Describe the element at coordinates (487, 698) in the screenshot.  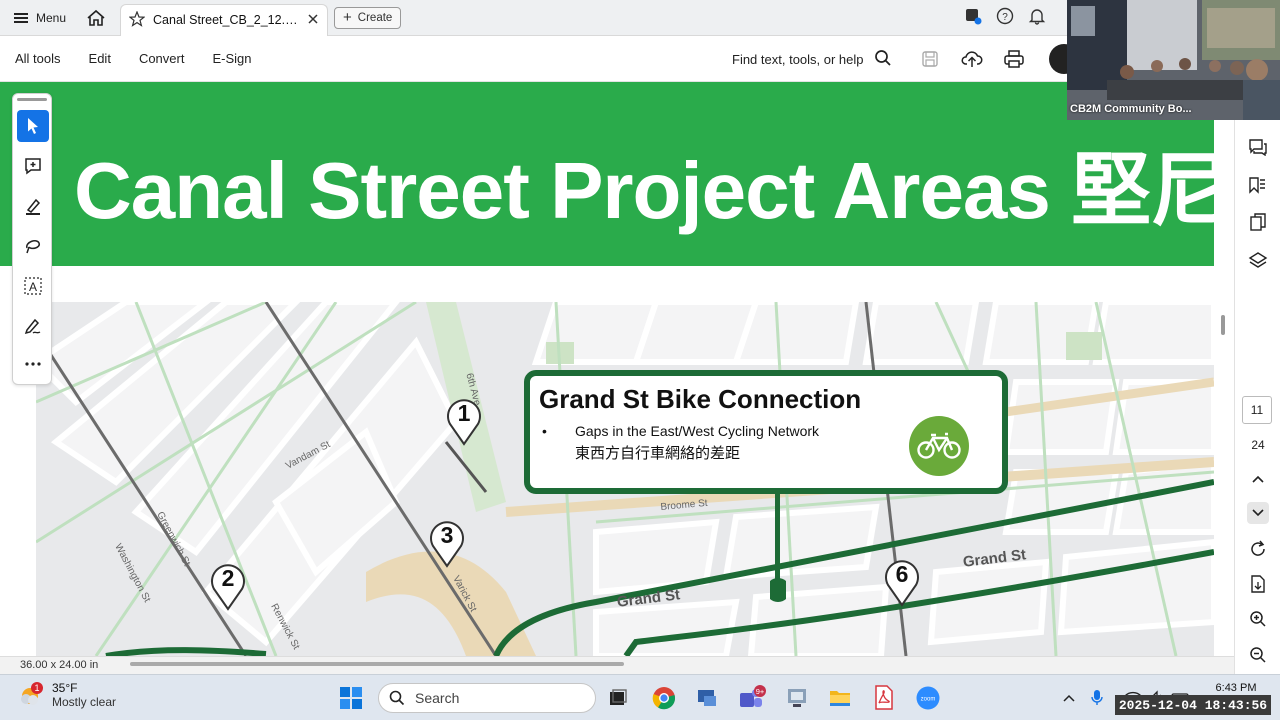
I see `taskbar-search: Search` at that location.